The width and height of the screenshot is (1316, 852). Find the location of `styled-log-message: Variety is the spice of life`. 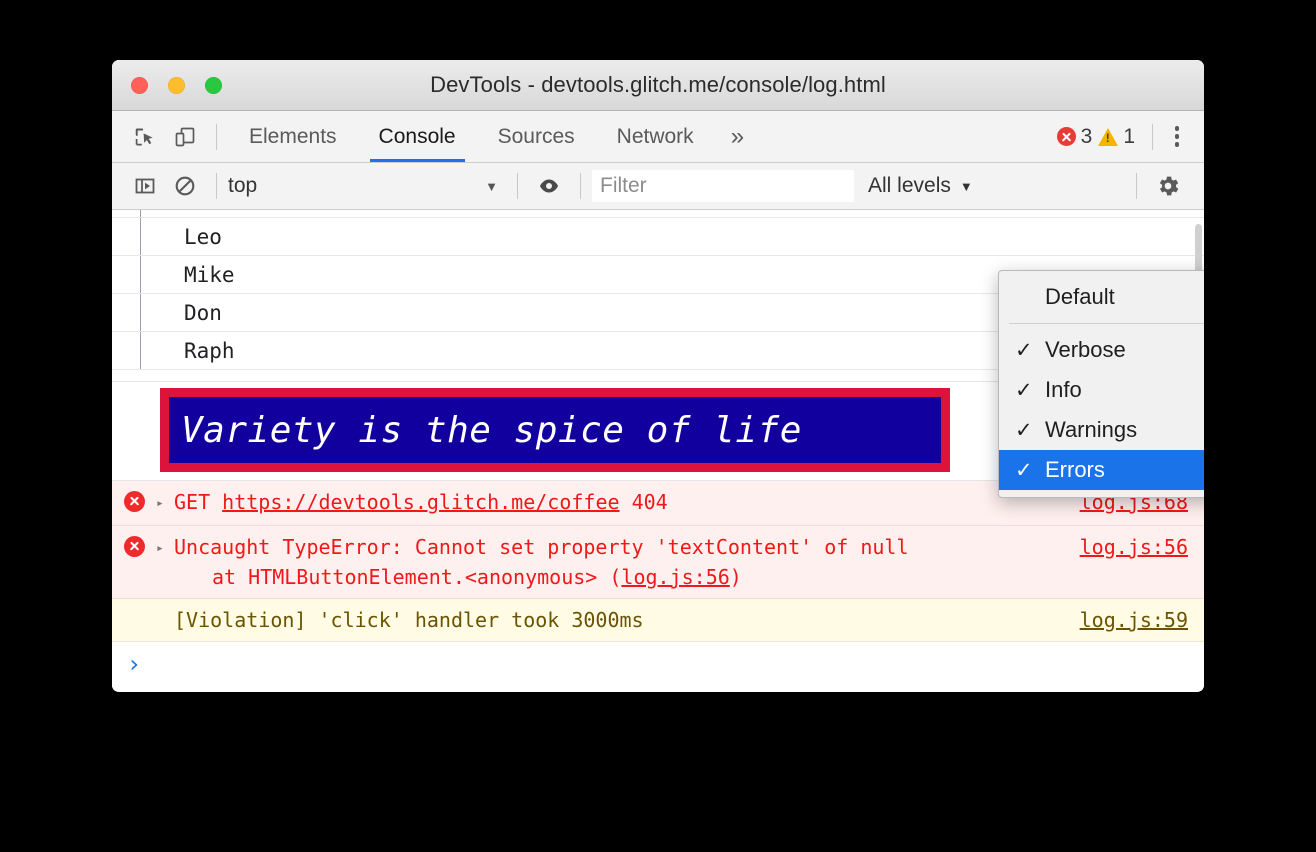

styled-log-message: Variety is the spice of life is located at coordinates (555, 430).